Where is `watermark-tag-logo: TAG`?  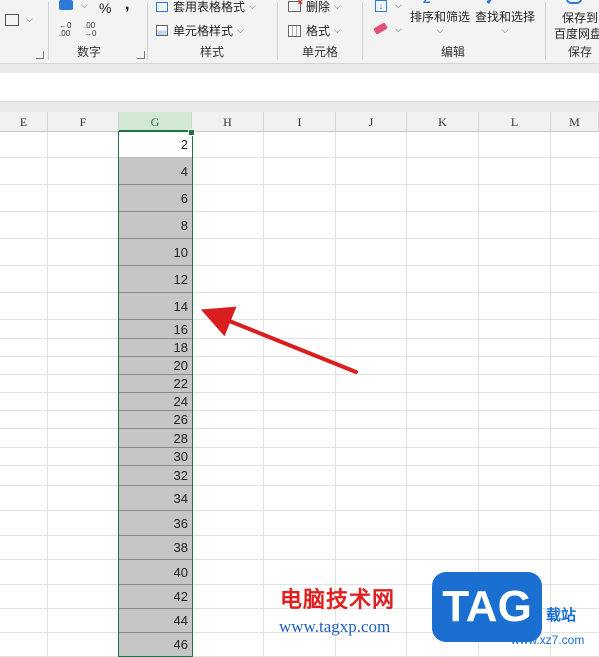
watermark-tag-logo: TAG is located at coordinates (487, 607).